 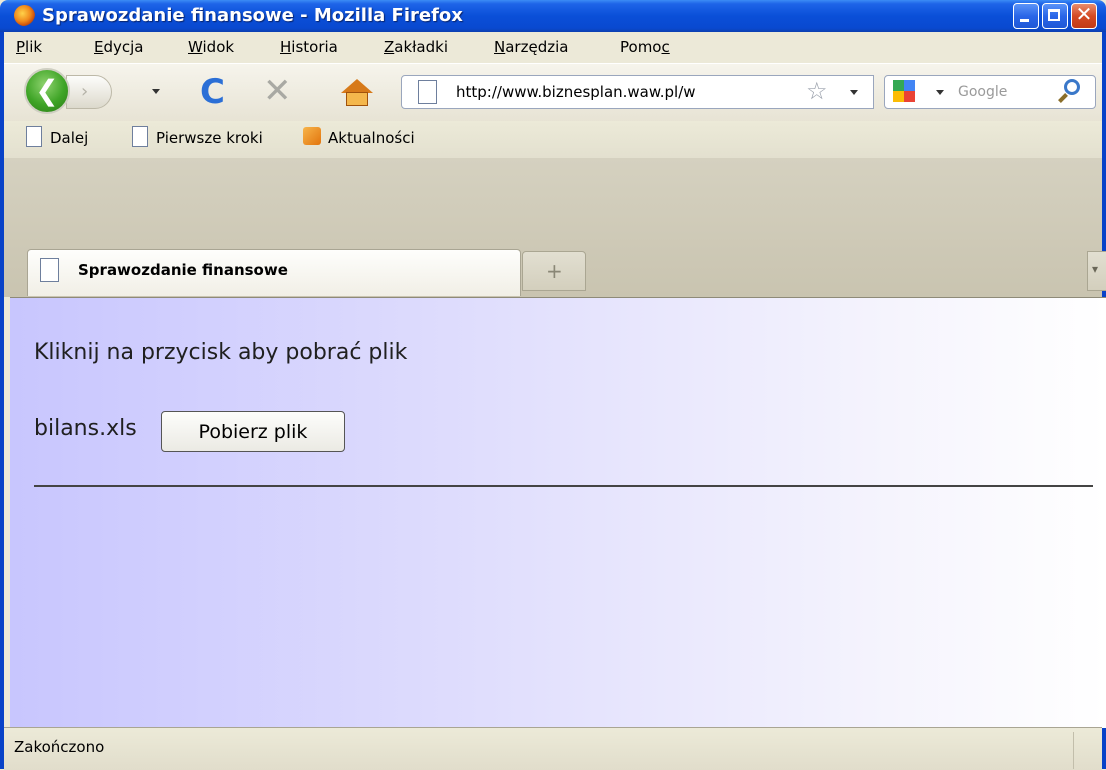 What do you see at coordinates (312, 136) in the screenshot?
I see `rss-icon` at bounding box center [312, 136].